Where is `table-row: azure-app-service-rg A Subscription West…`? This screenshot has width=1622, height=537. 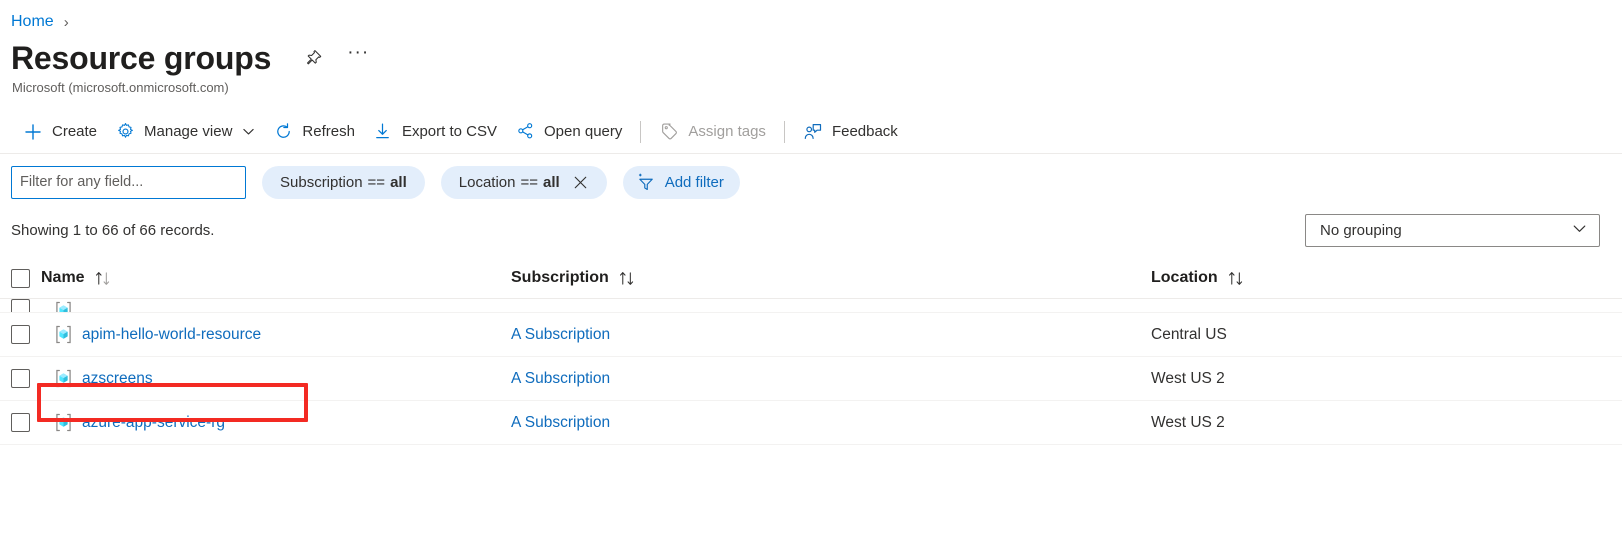 table-row: azure-app-service-rg A Subscription West… is located at coordinates (811, 423).